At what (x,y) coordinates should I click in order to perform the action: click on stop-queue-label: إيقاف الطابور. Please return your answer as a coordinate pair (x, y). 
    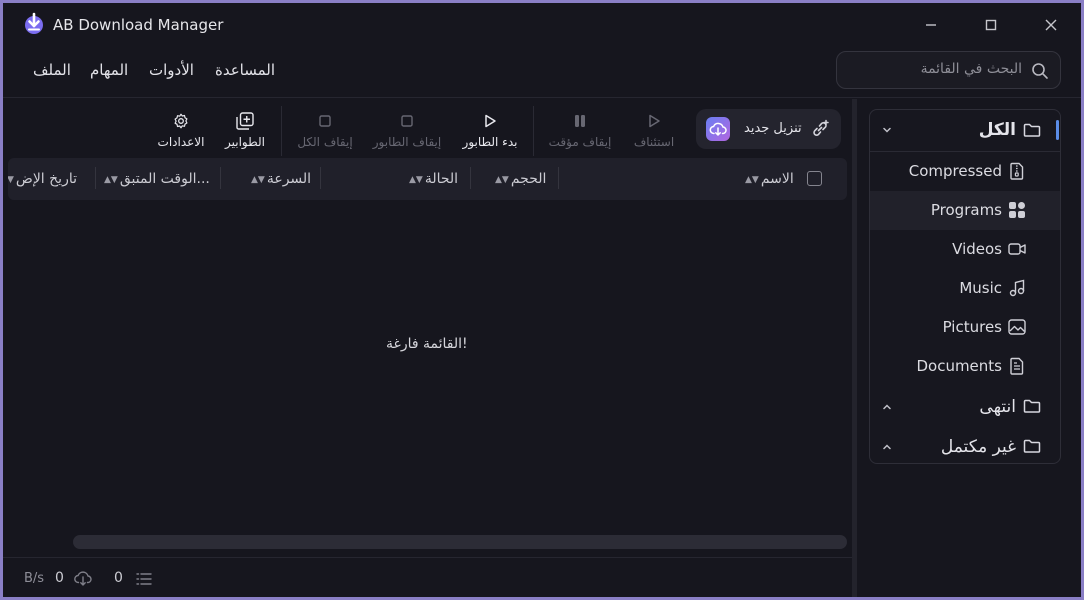
    Looking at the image, I should click on (407, 142).